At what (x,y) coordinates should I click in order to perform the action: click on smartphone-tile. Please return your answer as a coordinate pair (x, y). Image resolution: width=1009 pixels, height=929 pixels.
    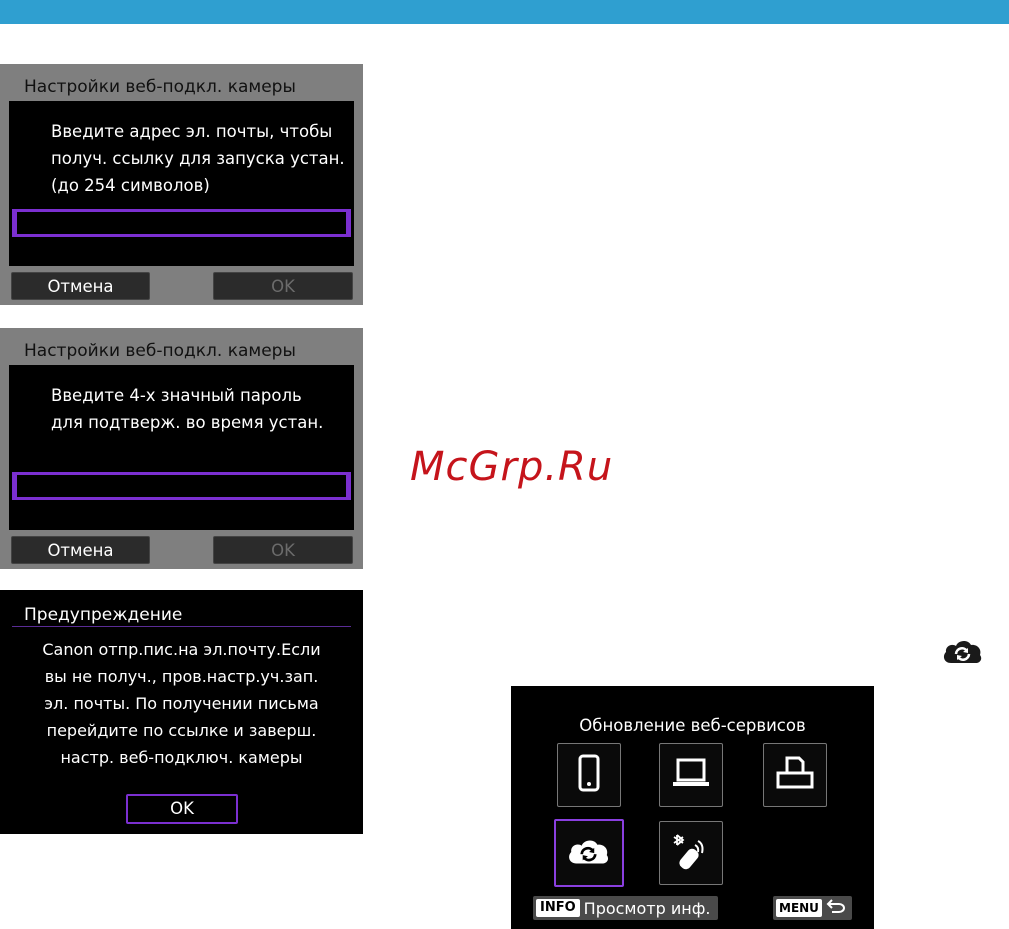
    Looking at the image, I should click on (589, 775).